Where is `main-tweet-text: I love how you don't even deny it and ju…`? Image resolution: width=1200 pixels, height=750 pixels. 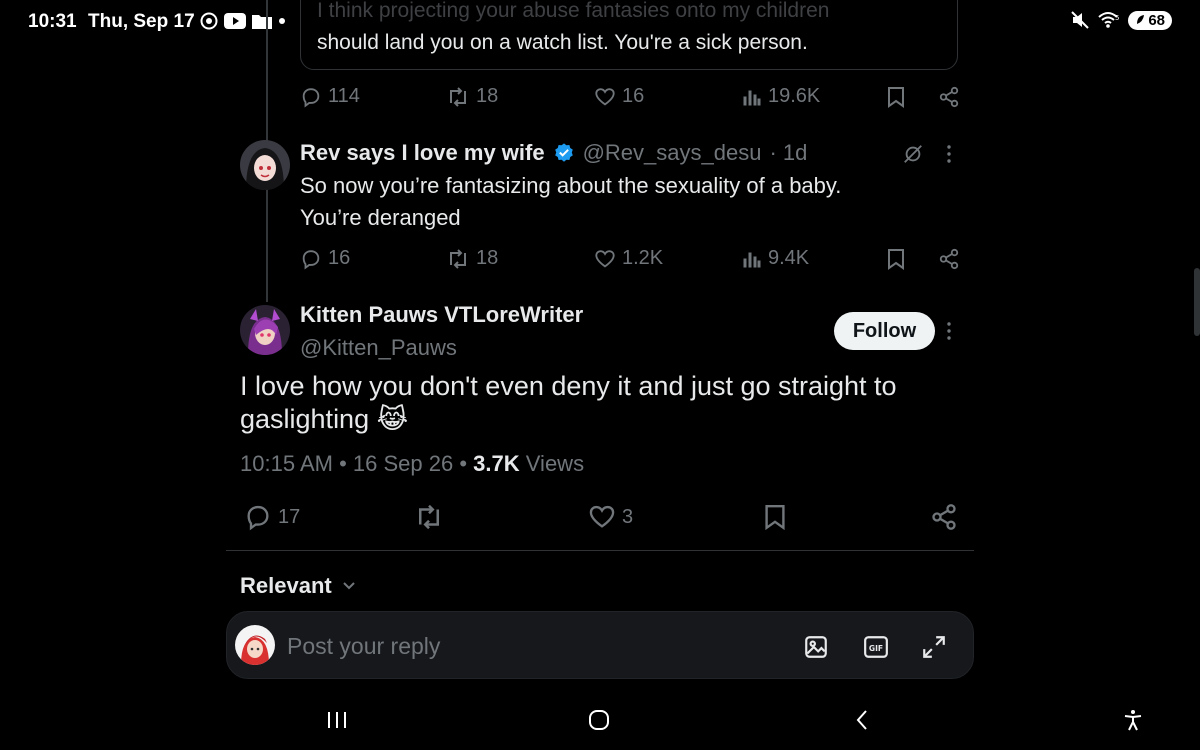 main-tweet-text: I love how you don't even deny it and ju… is located at coordinates (568, 402).